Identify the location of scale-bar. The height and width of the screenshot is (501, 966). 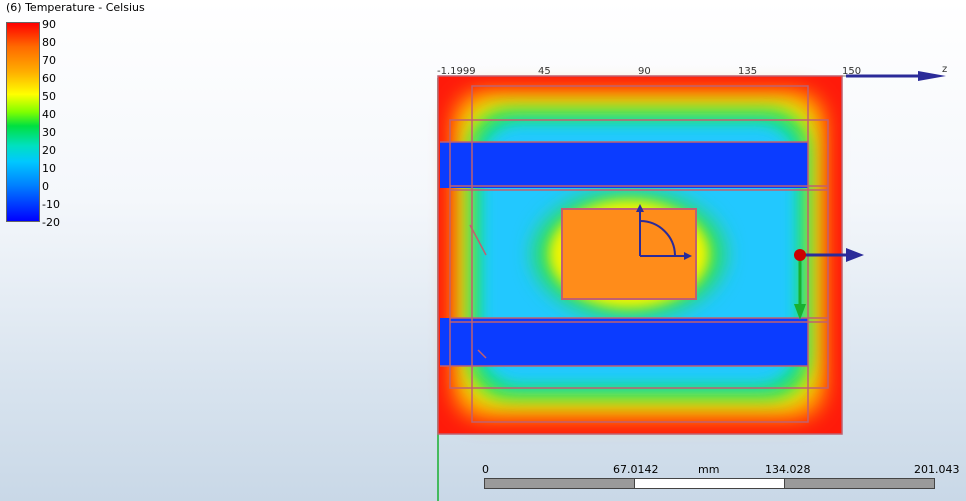
(709, 483).